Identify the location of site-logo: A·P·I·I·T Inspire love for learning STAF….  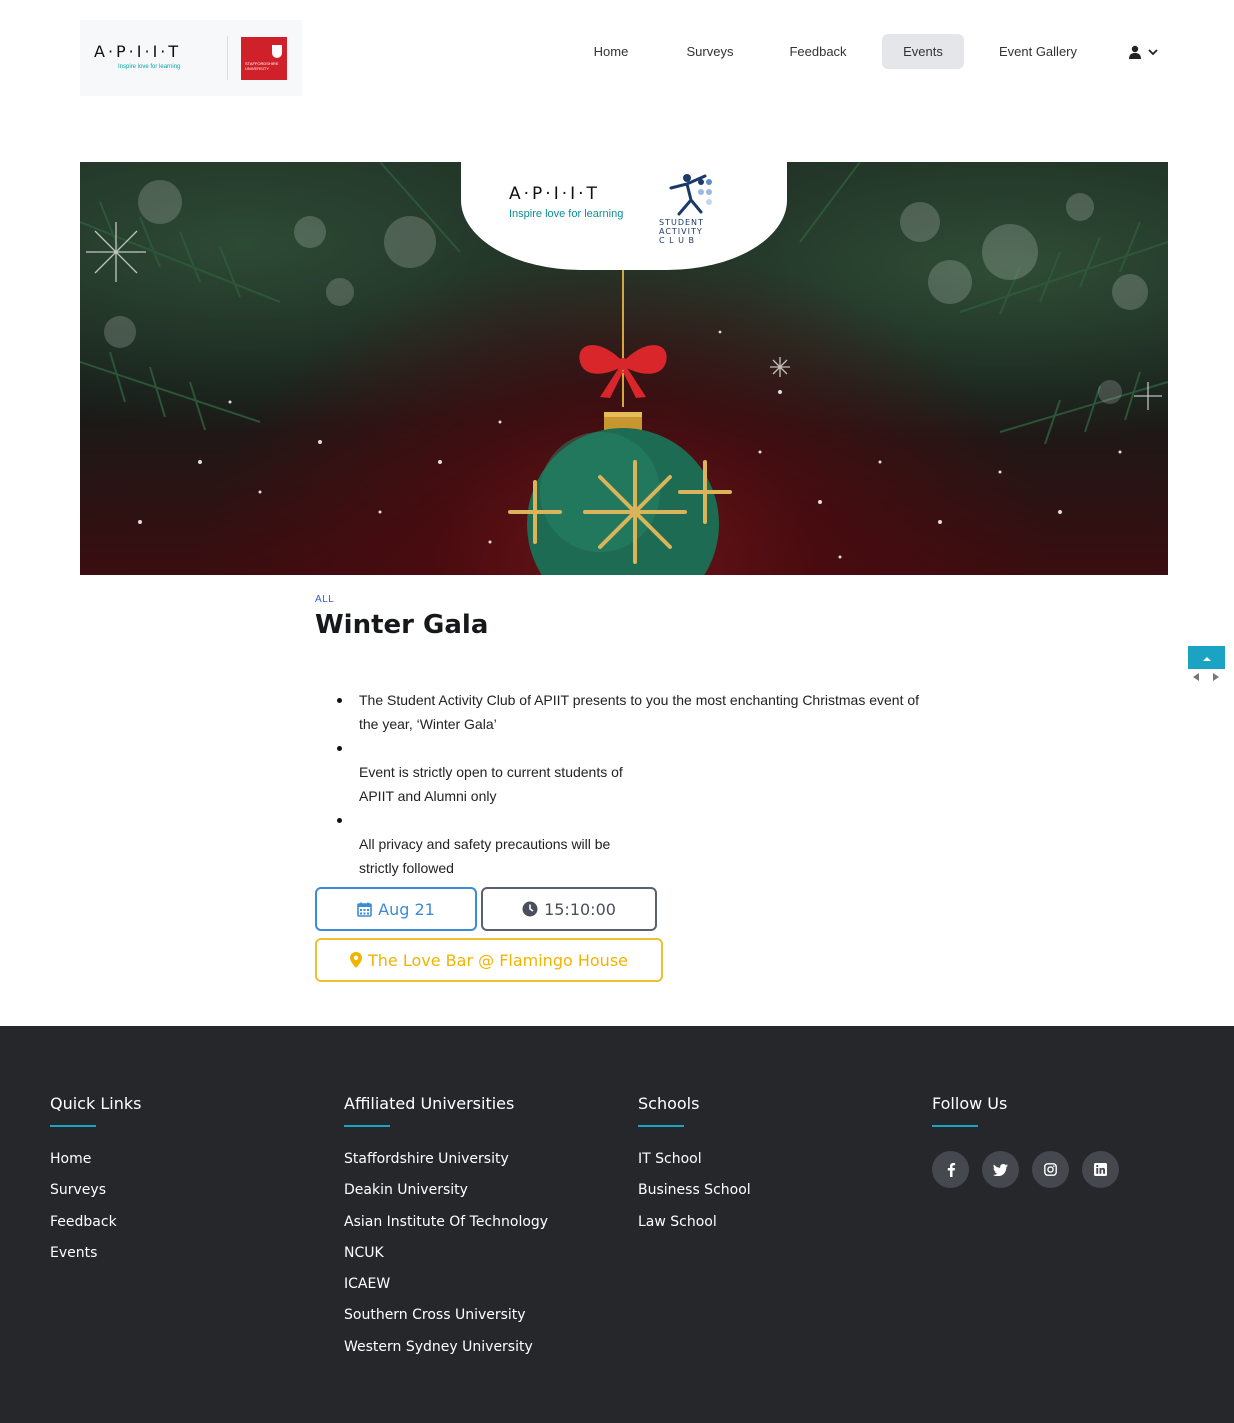
(191, 58).